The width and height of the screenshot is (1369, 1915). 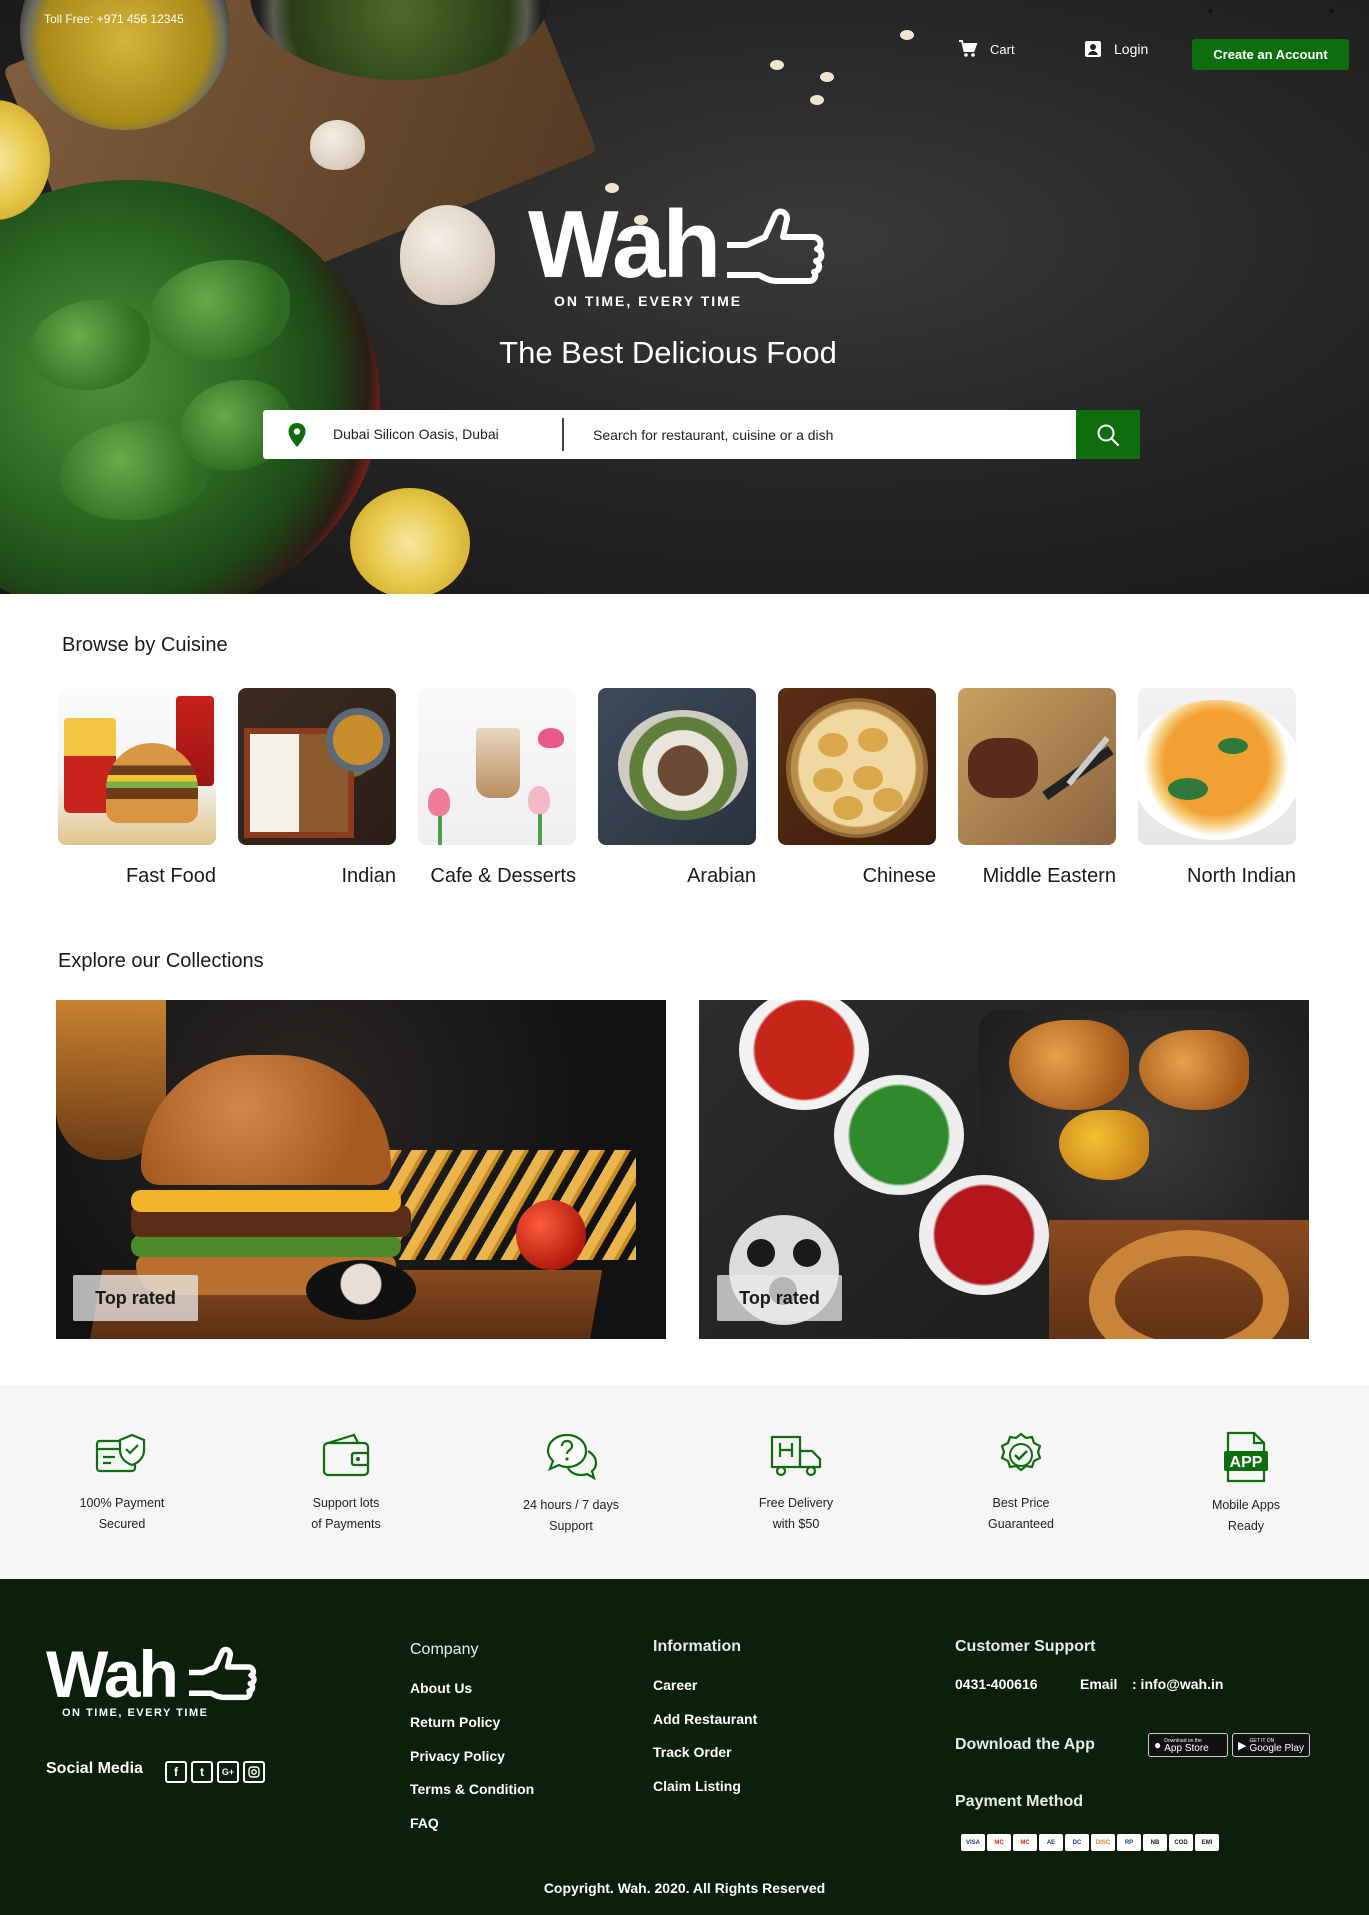 I want to click on cuisine-card: Chinese, so click(x=857, y=788).